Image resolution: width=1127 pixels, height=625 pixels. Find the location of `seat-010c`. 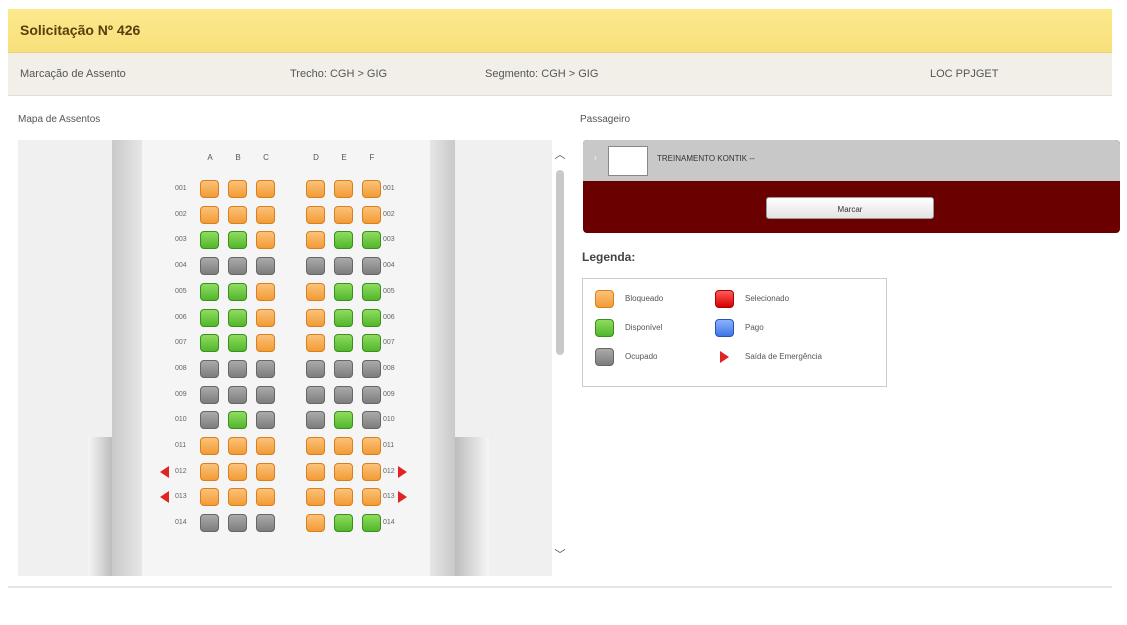

seat-010c is located at coordinates (265, 420).